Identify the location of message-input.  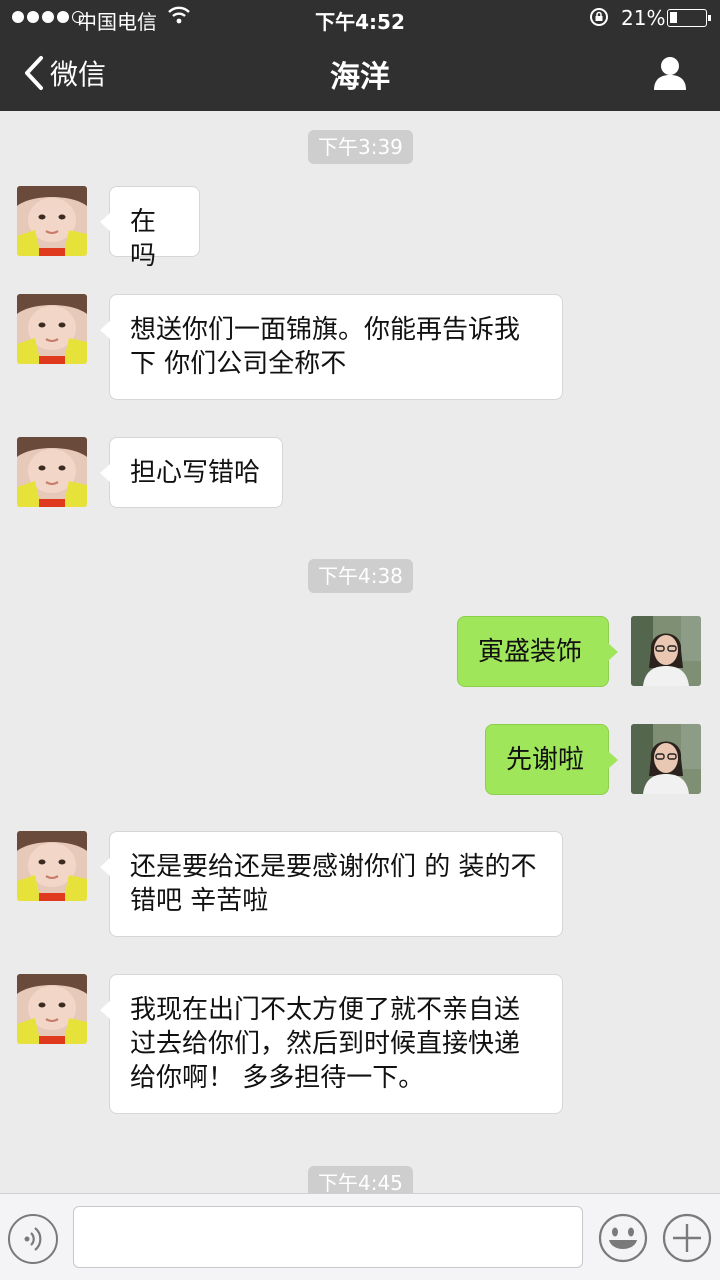
(328, 1237).